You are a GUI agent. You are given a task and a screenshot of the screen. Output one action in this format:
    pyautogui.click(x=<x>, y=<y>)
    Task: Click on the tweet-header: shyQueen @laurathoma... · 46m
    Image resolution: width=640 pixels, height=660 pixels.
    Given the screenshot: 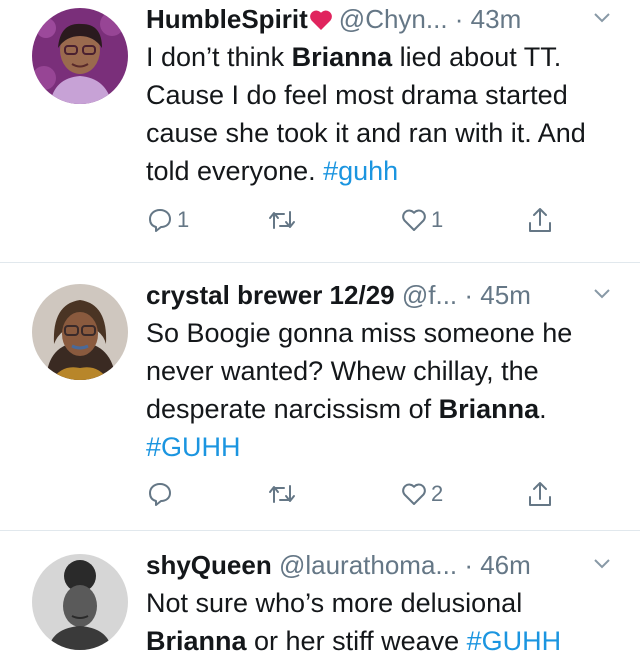 What is the action you would take?
    pyautogui.click(x=381, y=565)
    